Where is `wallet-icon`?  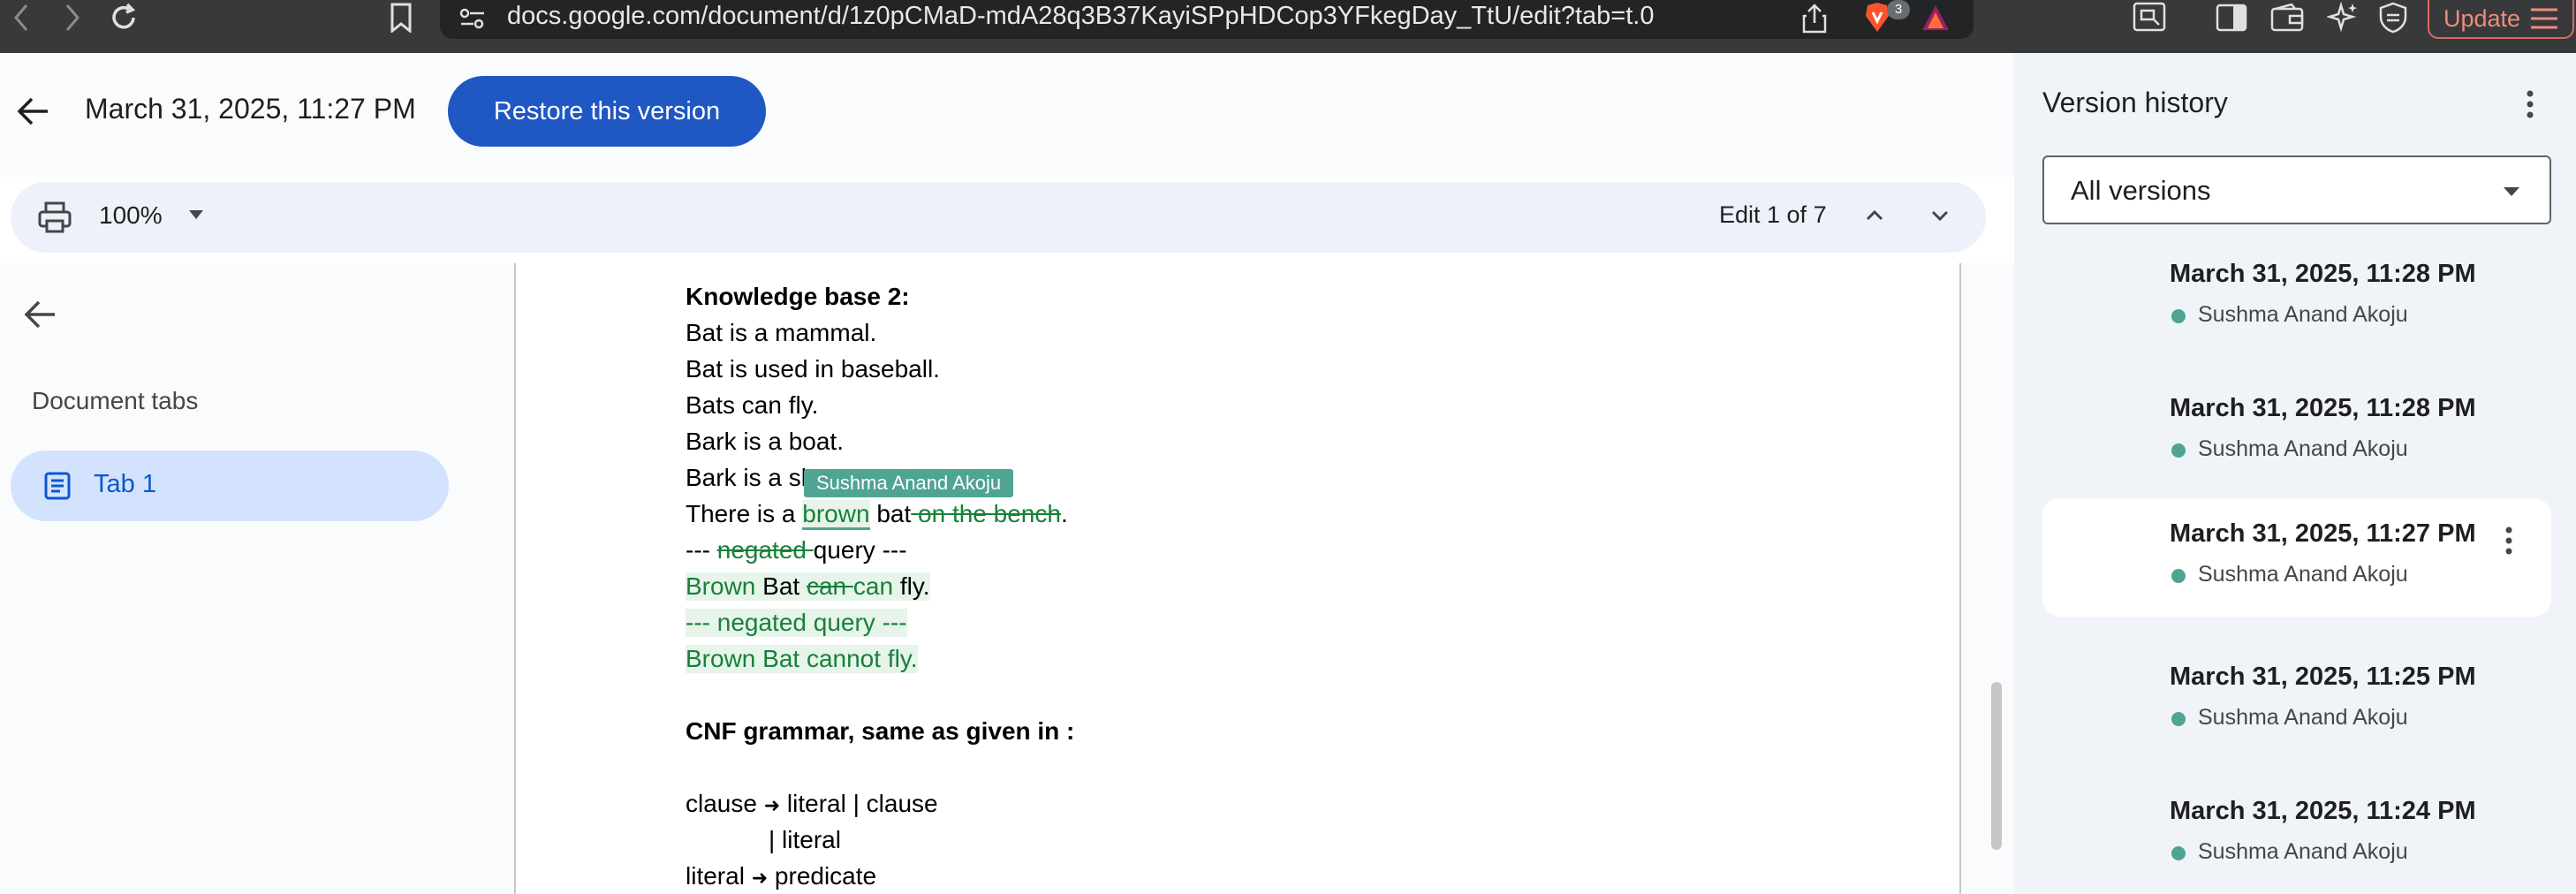
wallet-icon is located at coordinates (2287, 18).